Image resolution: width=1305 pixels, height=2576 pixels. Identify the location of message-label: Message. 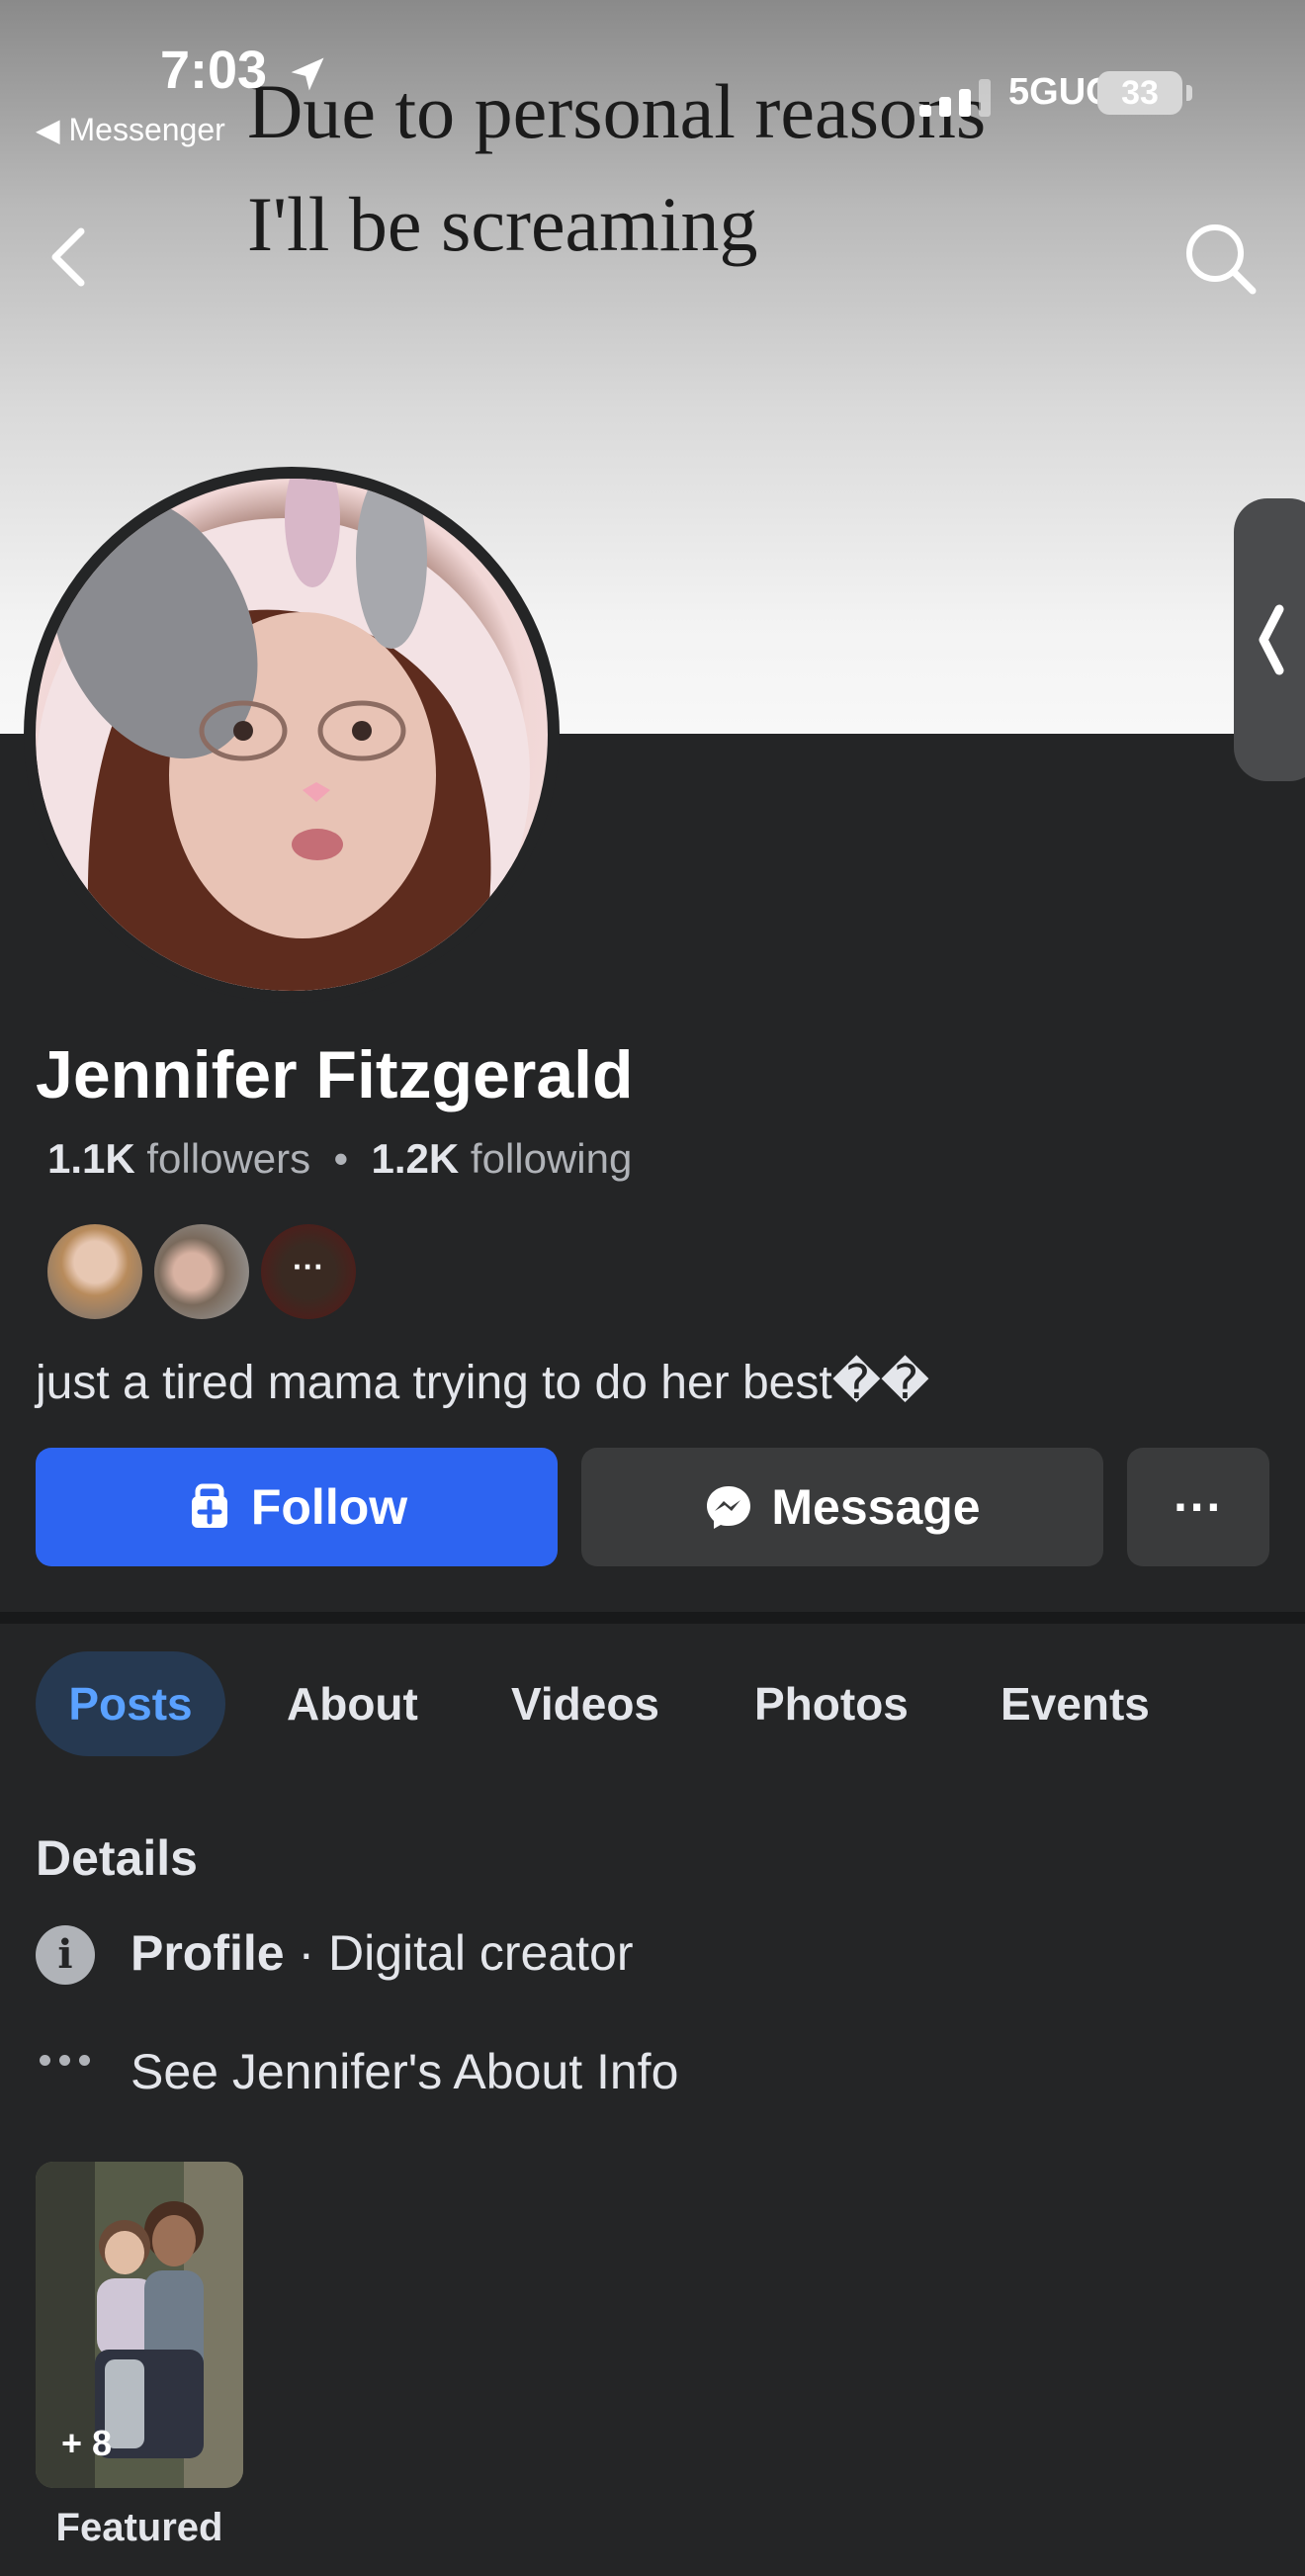
(876, 1507).